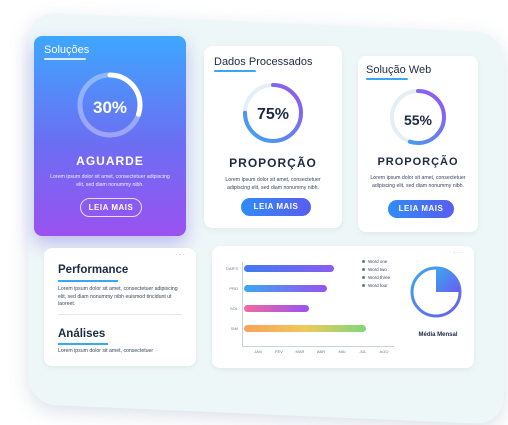  What do you see at coordinates (376, 278) in the screenshot?
I see `legend-item: Word three` at bounding box center [376, 278].